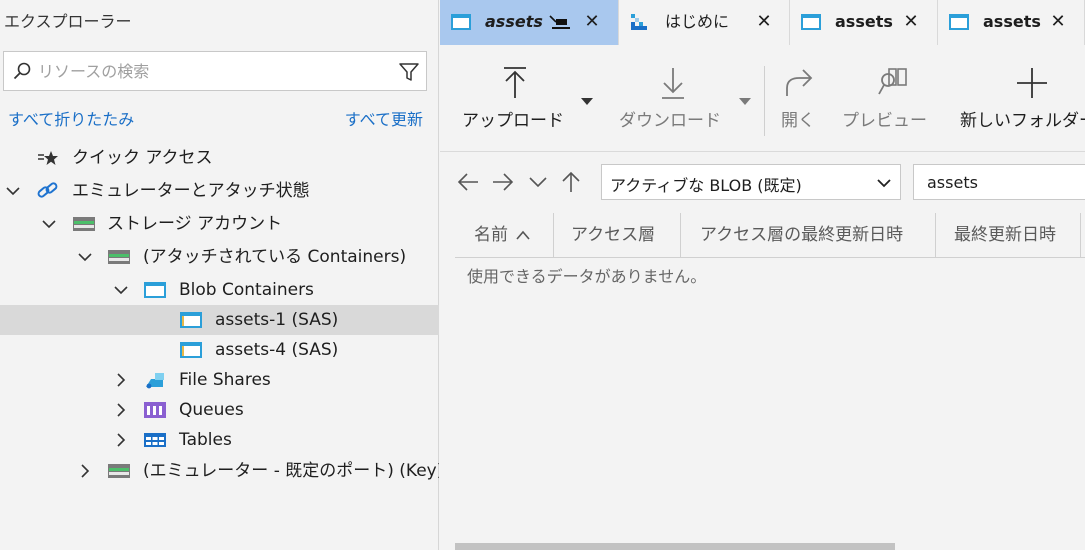 This screenshot has width=1085, height=550. Describe the element at coordinates (409, 72) in the screenshot. I see `filter-icon` at that location.